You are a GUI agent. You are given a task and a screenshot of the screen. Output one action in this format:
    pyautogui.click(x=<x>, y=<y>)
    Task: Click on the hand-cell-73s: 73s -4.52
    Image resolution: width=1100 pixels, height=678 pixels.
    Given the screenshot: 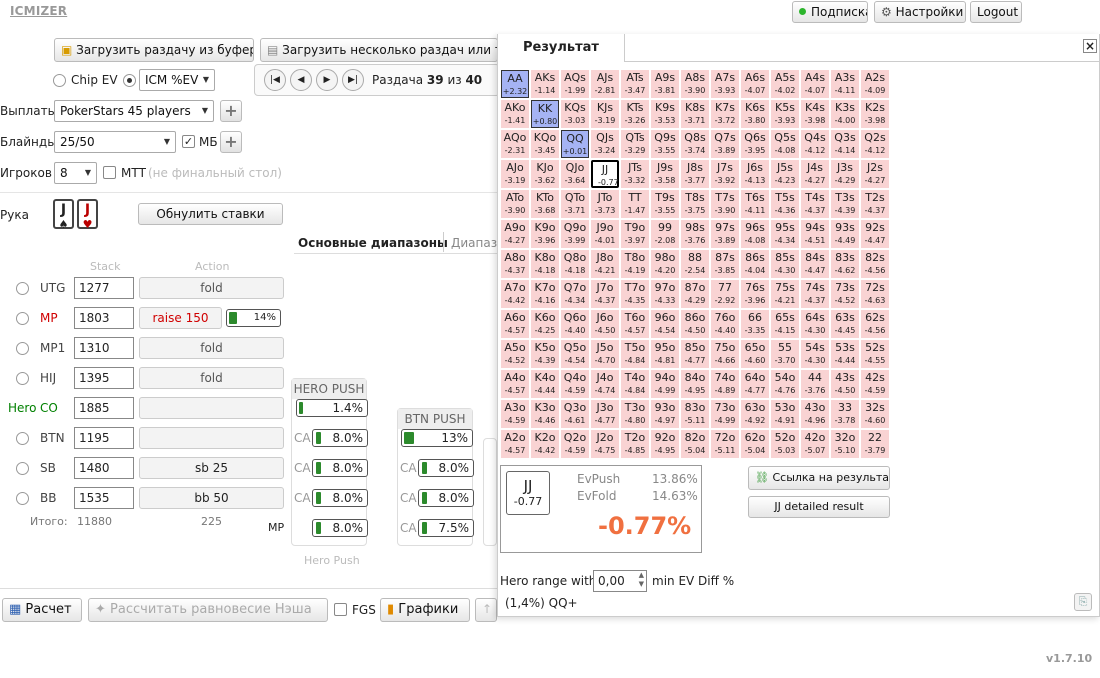 What is the action you would take?
    pyautogui.click(x=845, y=294)
    